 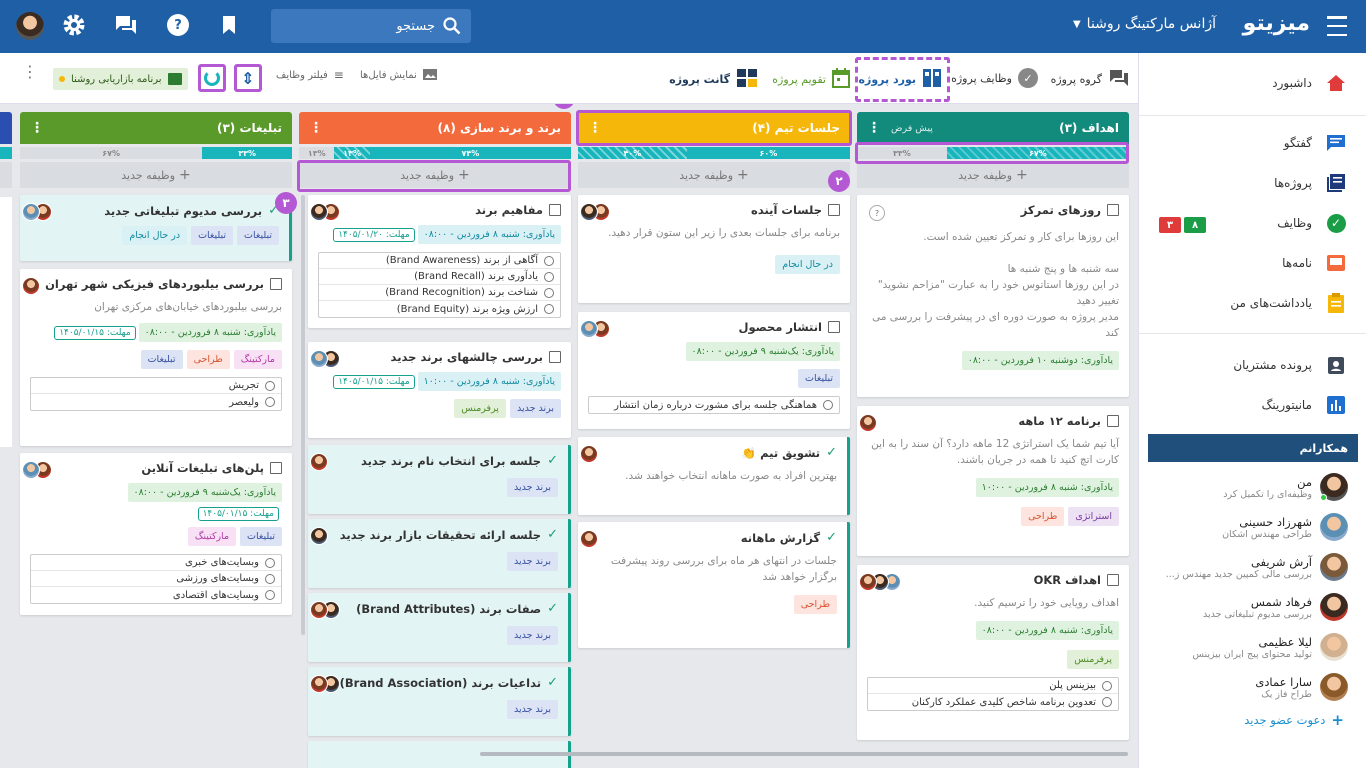 I want to click on settings-gear-icon, so click(x=74, y=26).